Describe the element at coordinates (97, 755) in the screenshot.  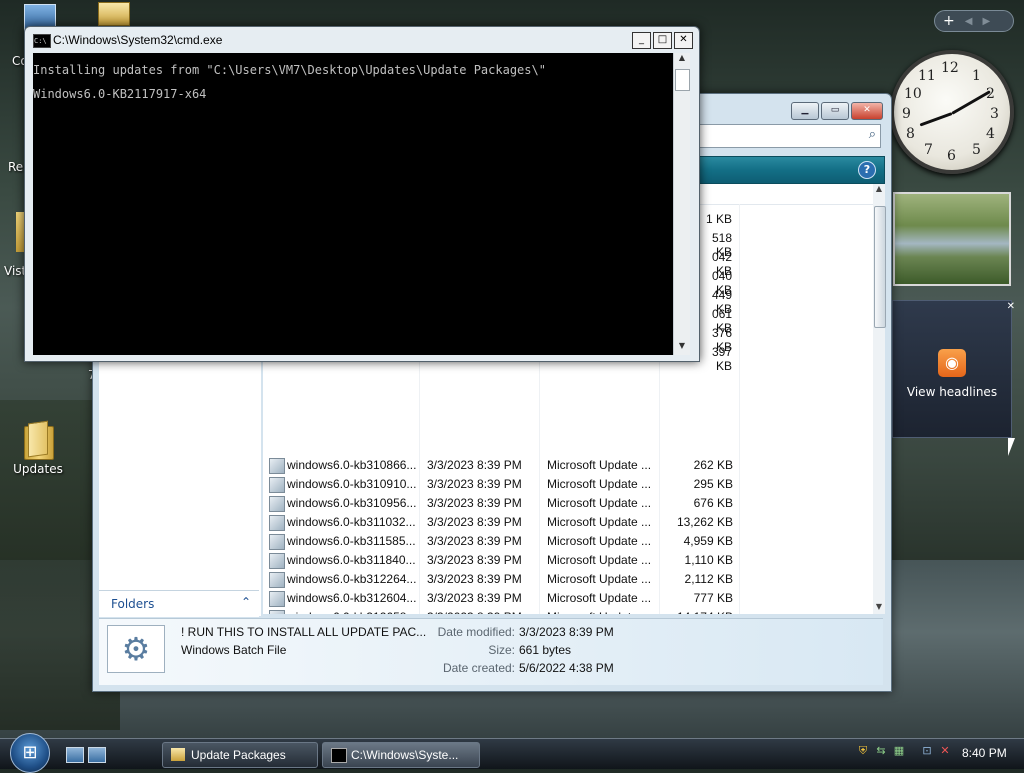
I see `switch-windows-icon` at that location.